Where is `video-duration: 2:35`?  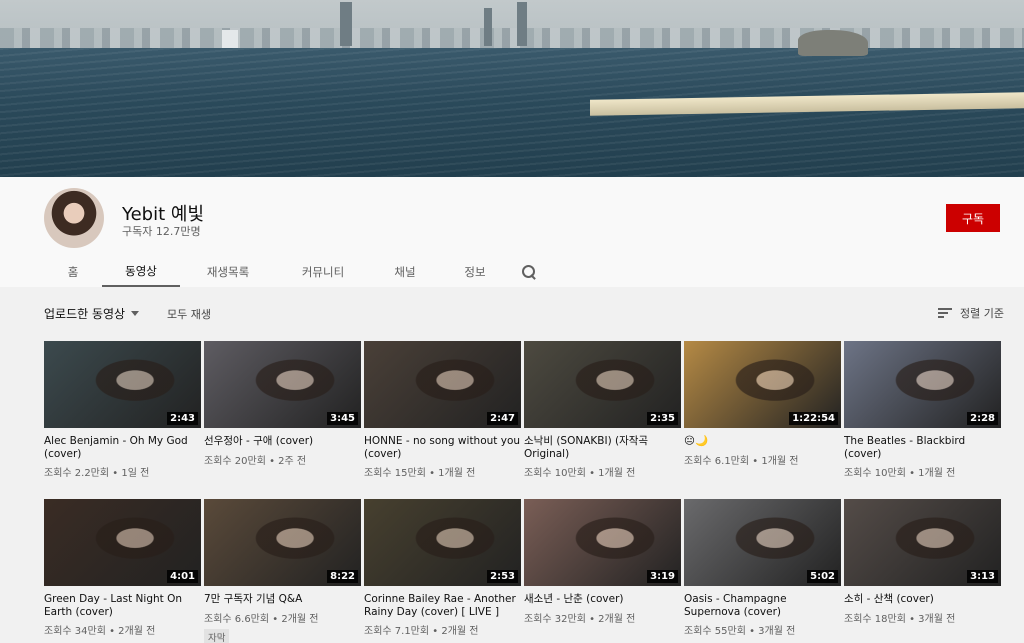 video-duration: 2:35 is located at coordinates (662, 418).